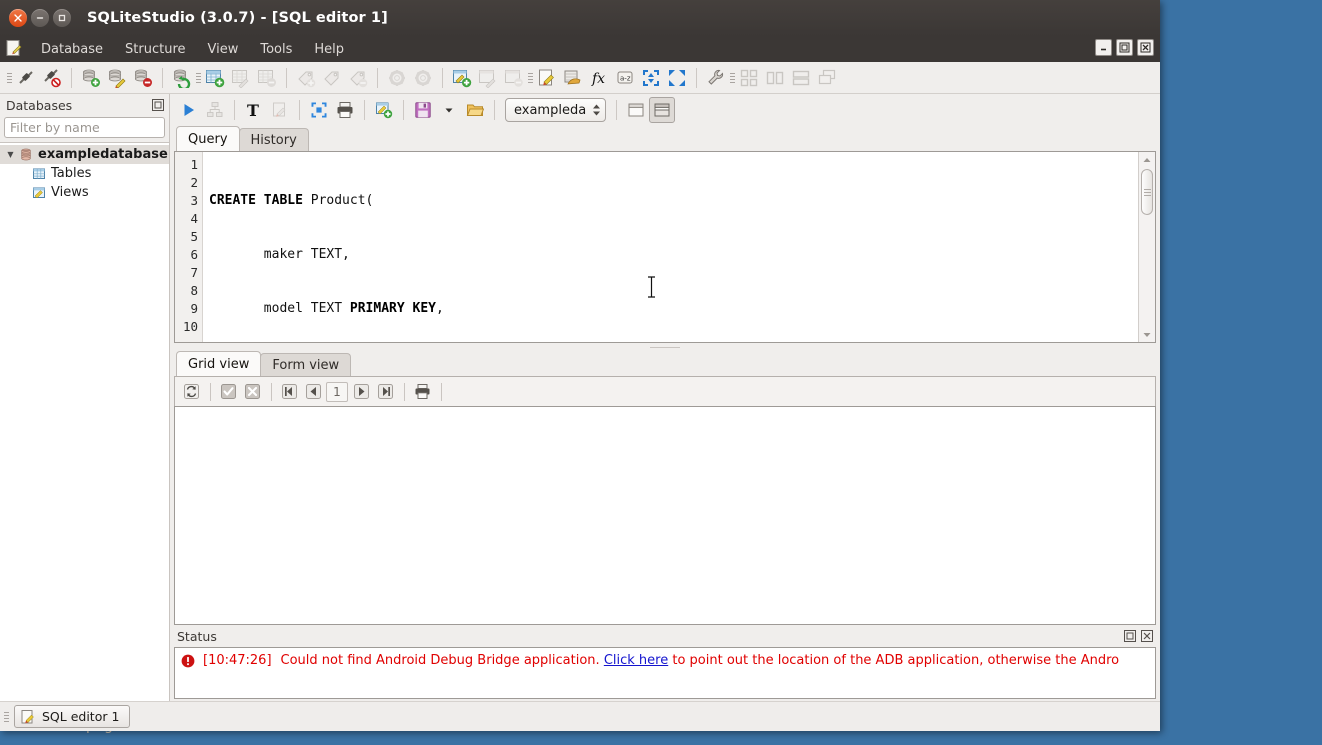 The width and height of the screenshot is (1322, 745). What do you see at coordinates (267, 78) in the screenshot?
I see `delete-table-button` at bounding box center [267, 78].